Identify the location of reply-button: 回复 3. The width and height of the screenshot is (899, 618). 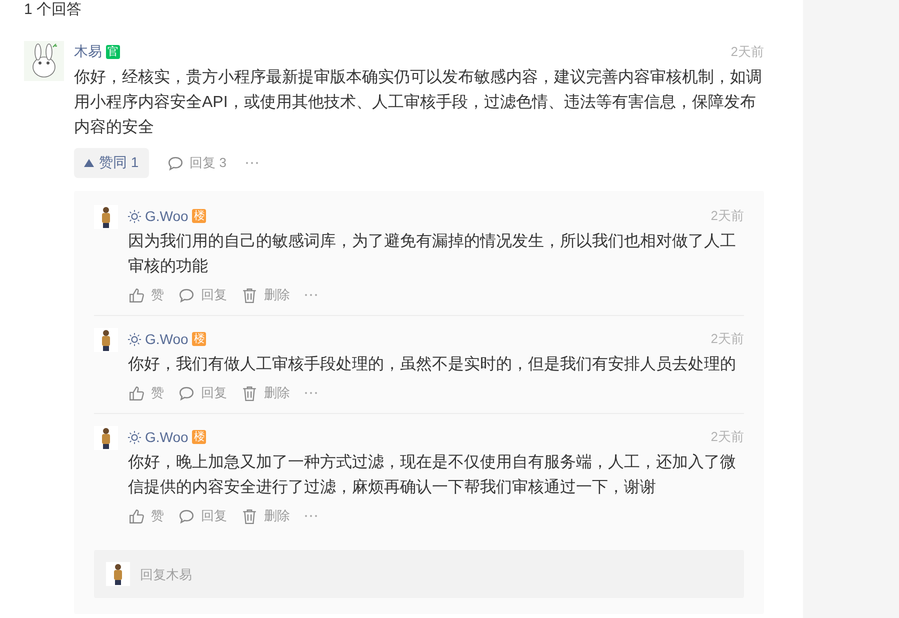
(196, 163).